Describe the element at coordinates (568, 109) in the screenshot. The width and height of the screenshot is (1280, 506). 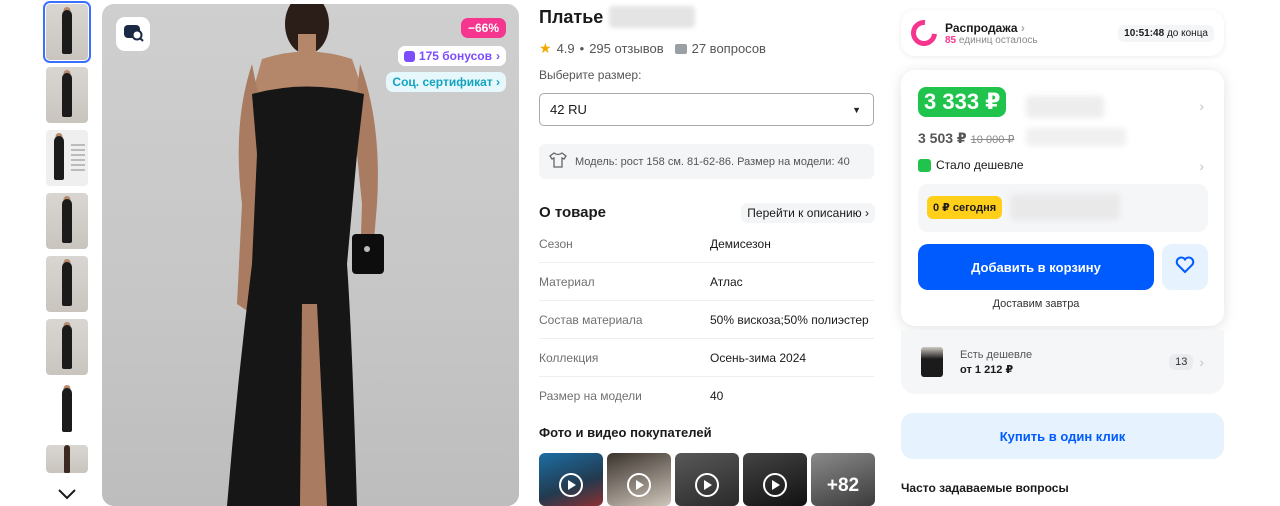
I see `size-select-value: 42 RU` at that location.